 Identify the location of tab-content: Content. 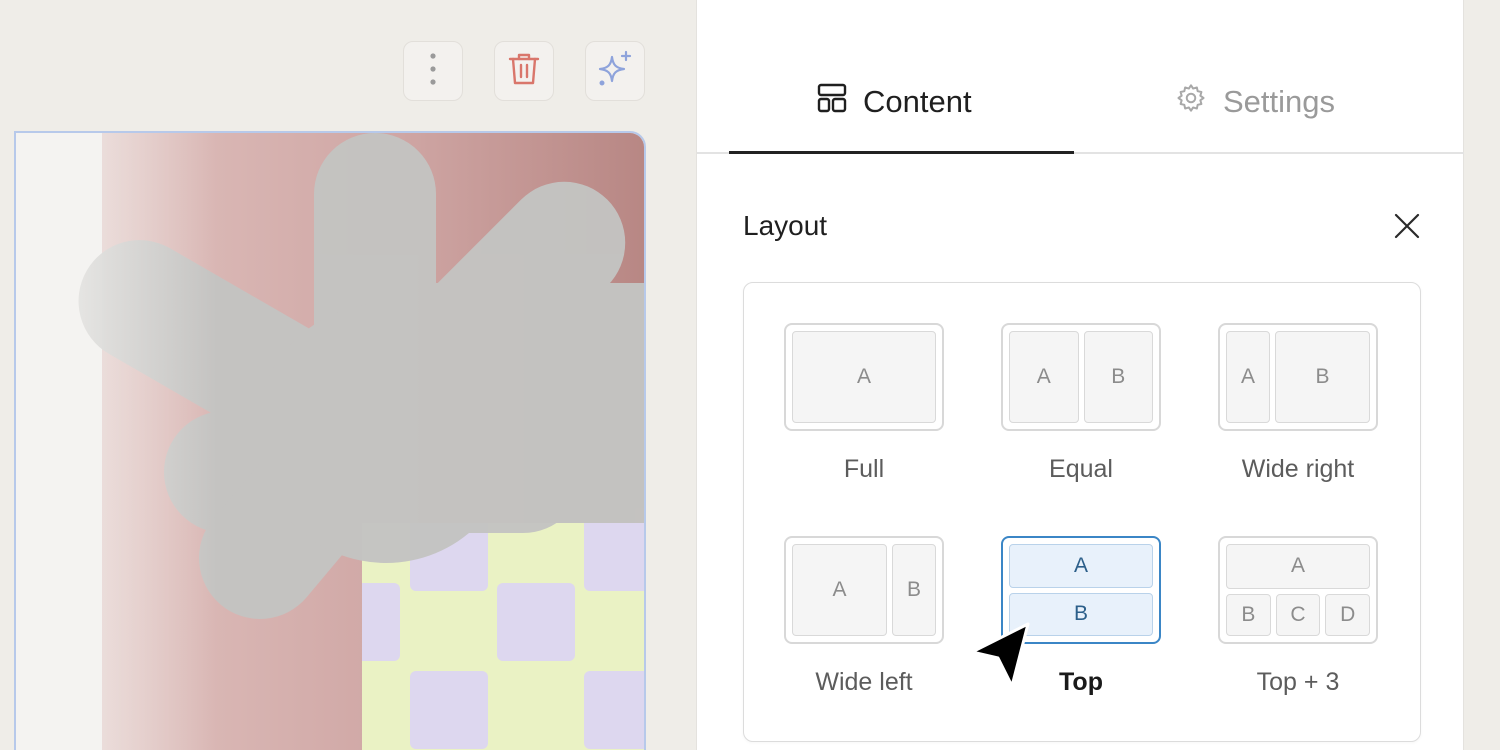
(894, 102).